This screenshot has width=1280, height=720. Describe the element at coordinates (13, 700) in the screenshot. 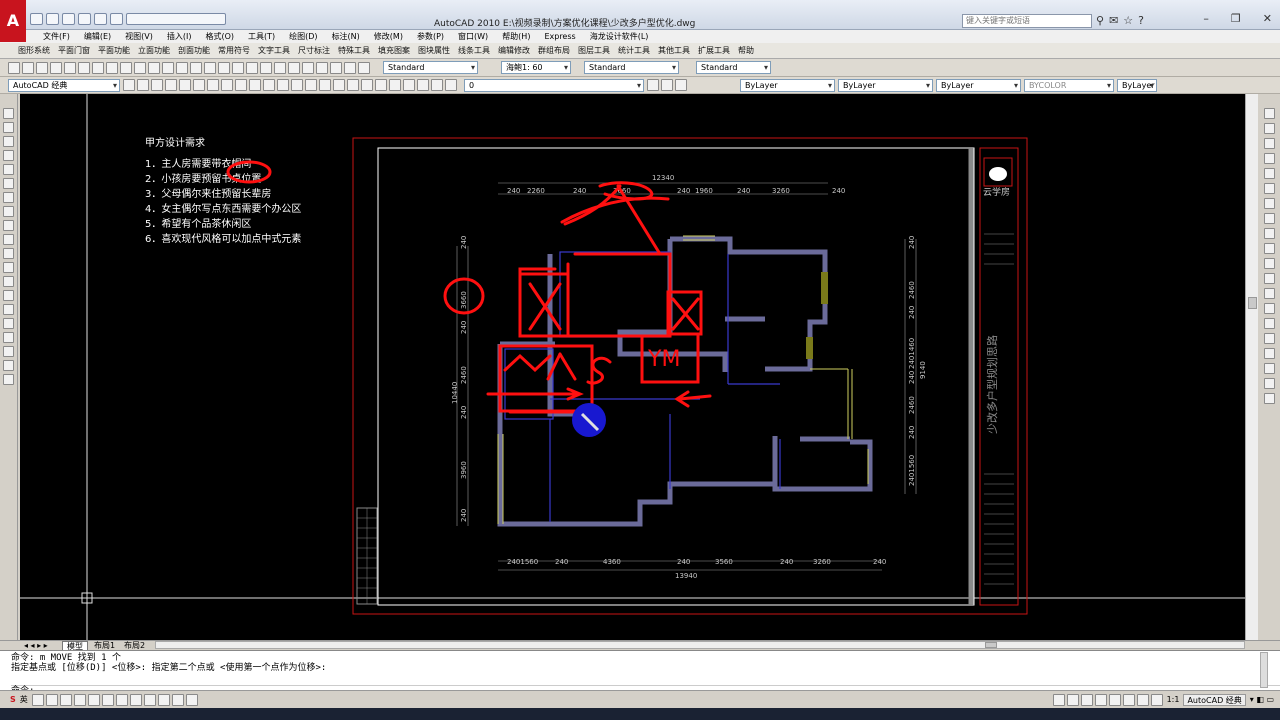

I see `ime-logo-icon: S` at that location.